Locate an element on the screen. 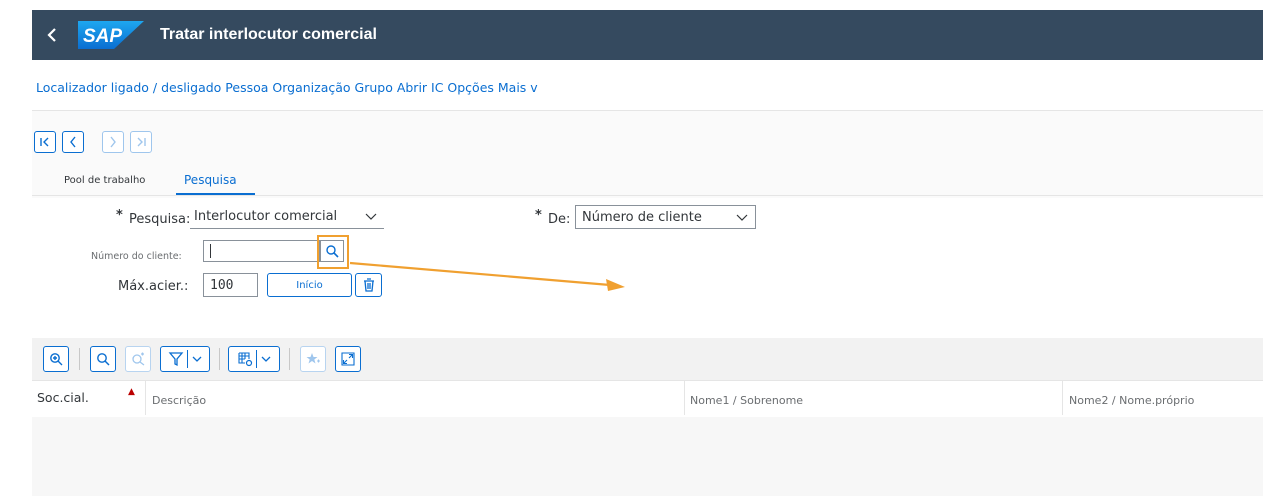  table-settings-icon is located at coordinates (244, 359).